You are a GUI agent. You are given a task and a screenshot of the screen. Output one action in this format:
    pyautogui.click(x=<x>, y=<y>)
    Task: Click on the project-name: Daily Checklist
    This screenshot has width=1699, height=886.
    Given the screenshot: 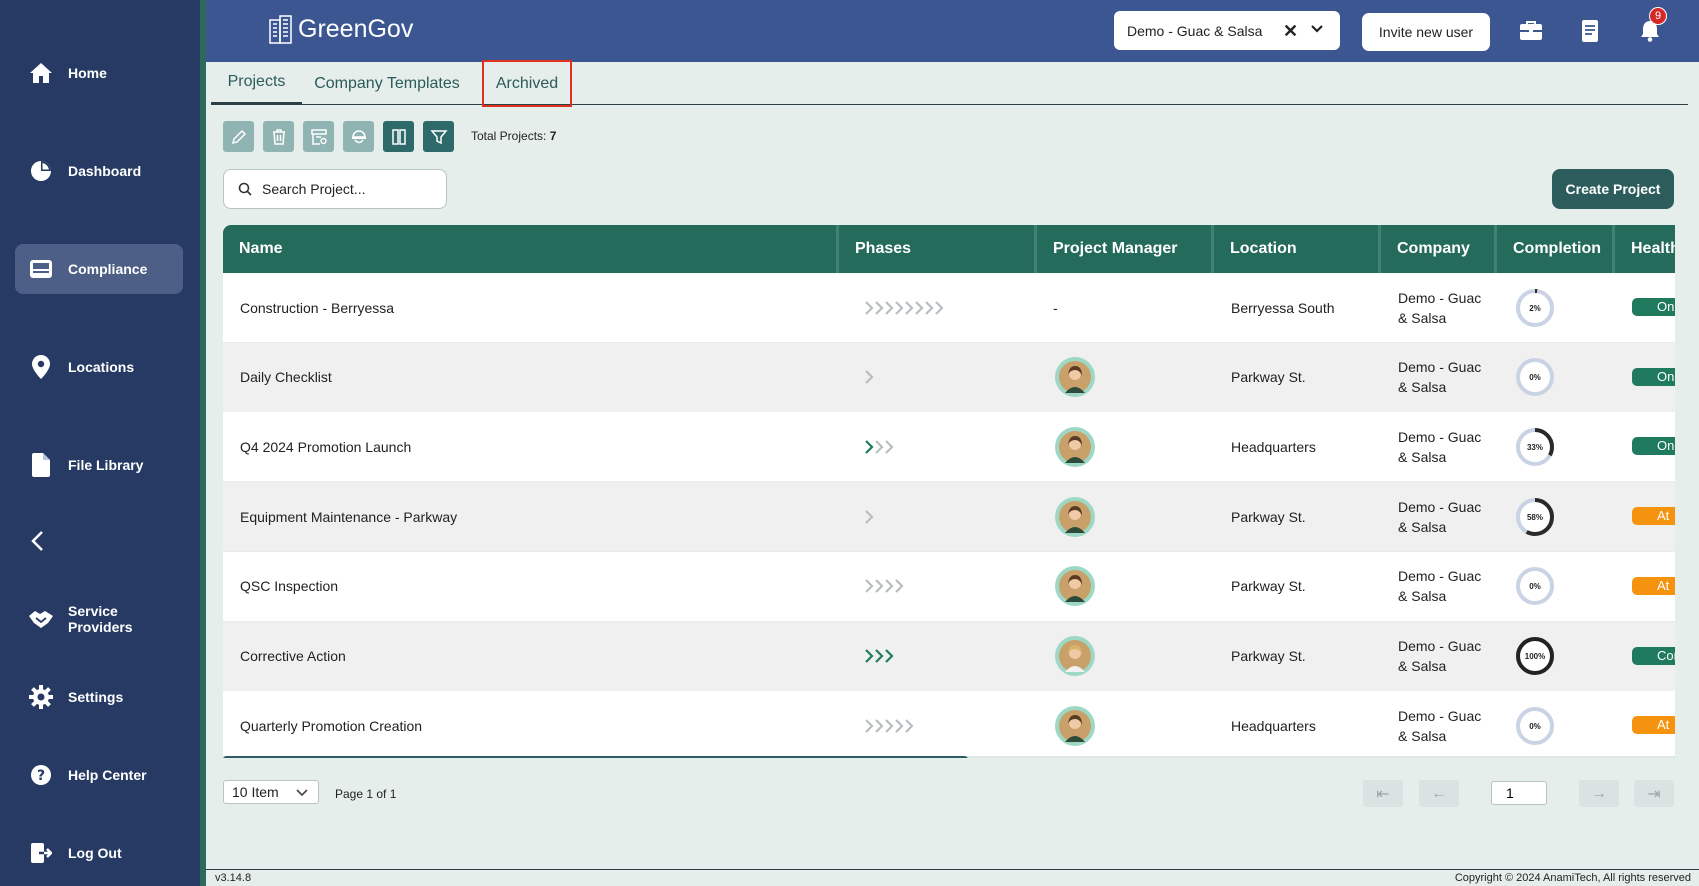 What is the action you would take?
    pyautogui.click(x=286, y=377)
    